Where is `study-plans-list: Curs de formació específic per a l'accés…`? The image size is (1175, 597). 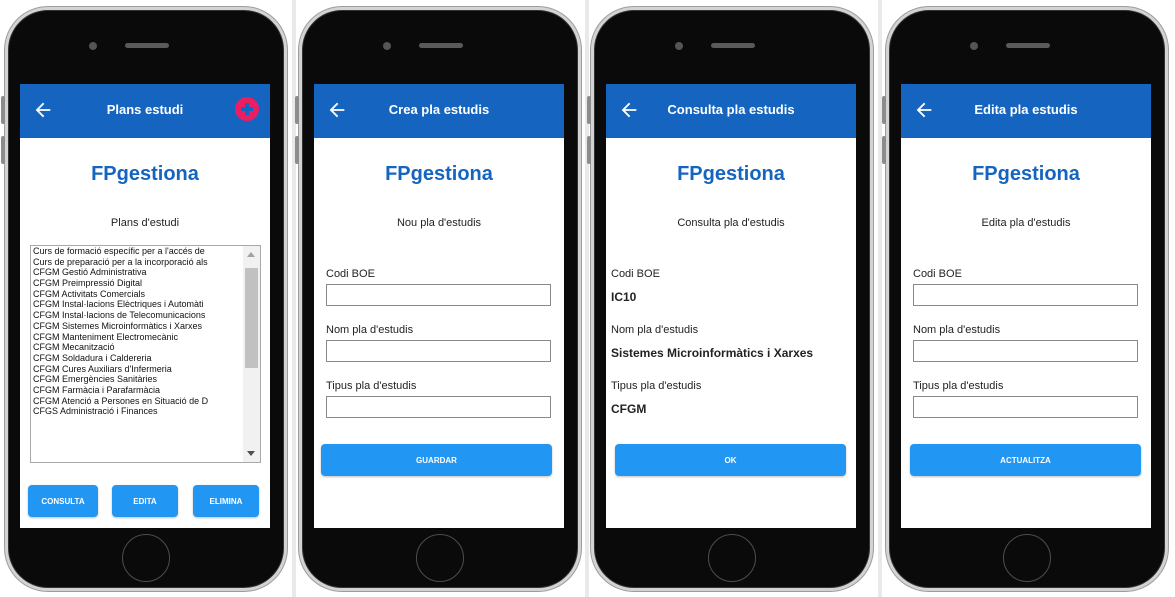 study-plans-list: Curs de formació específic per a l'accés… is located at coordinates (145, 354).